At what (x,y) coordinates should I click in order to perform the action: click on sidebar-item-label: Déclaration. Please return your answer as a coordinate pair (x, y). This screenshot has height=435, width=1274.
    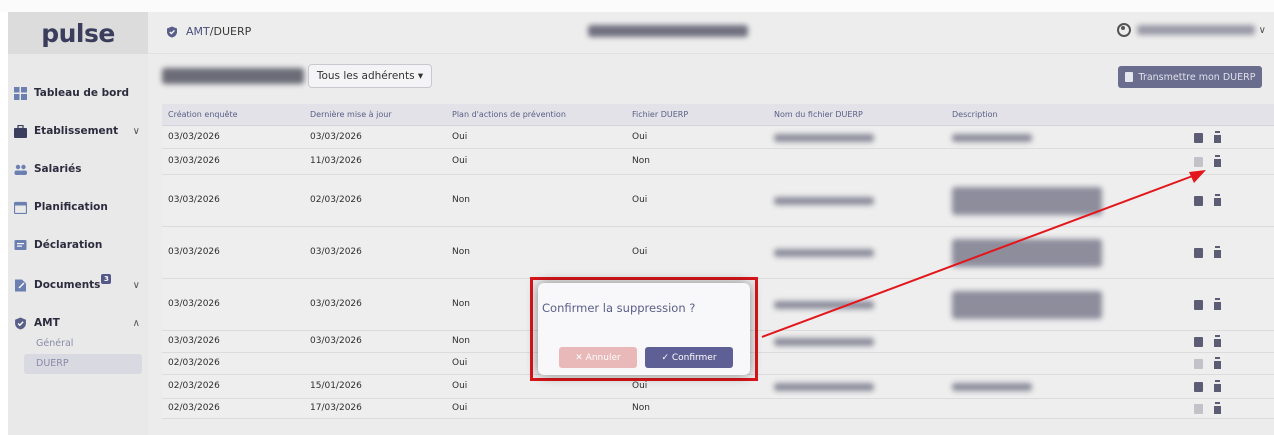
    Looking at the image, I should click on (68, 245).